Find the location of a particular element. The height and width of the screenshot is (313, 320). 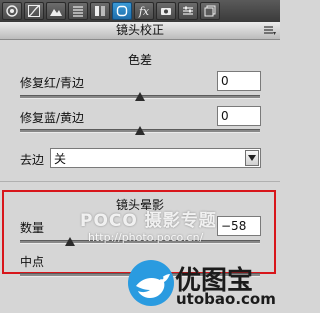

panel-title: 镜头校正 is located at coordinates (139, 30).